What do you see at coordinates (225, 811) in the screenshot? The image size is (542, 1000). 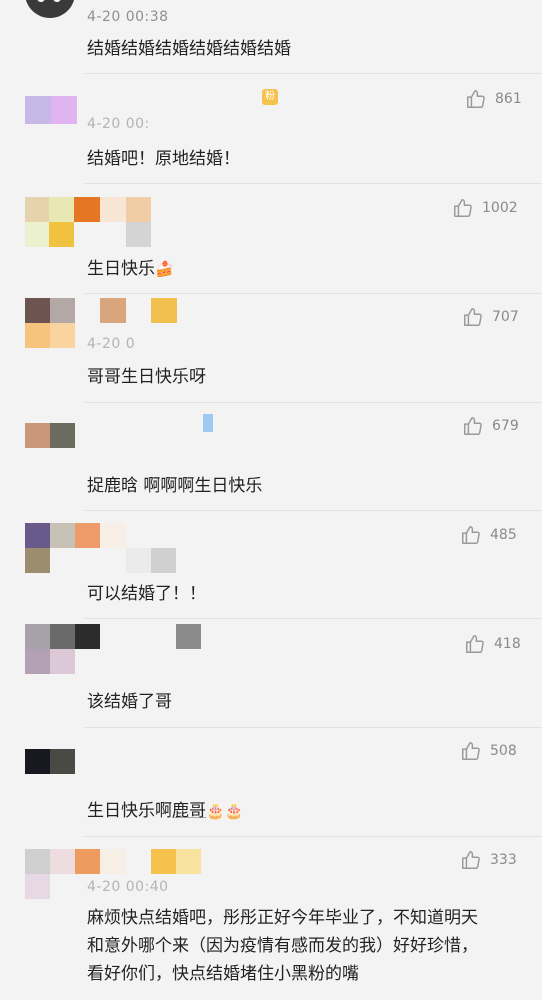 I see `birthday-cake-emoji: 🎂🎂` at bounding box center [225, 811].